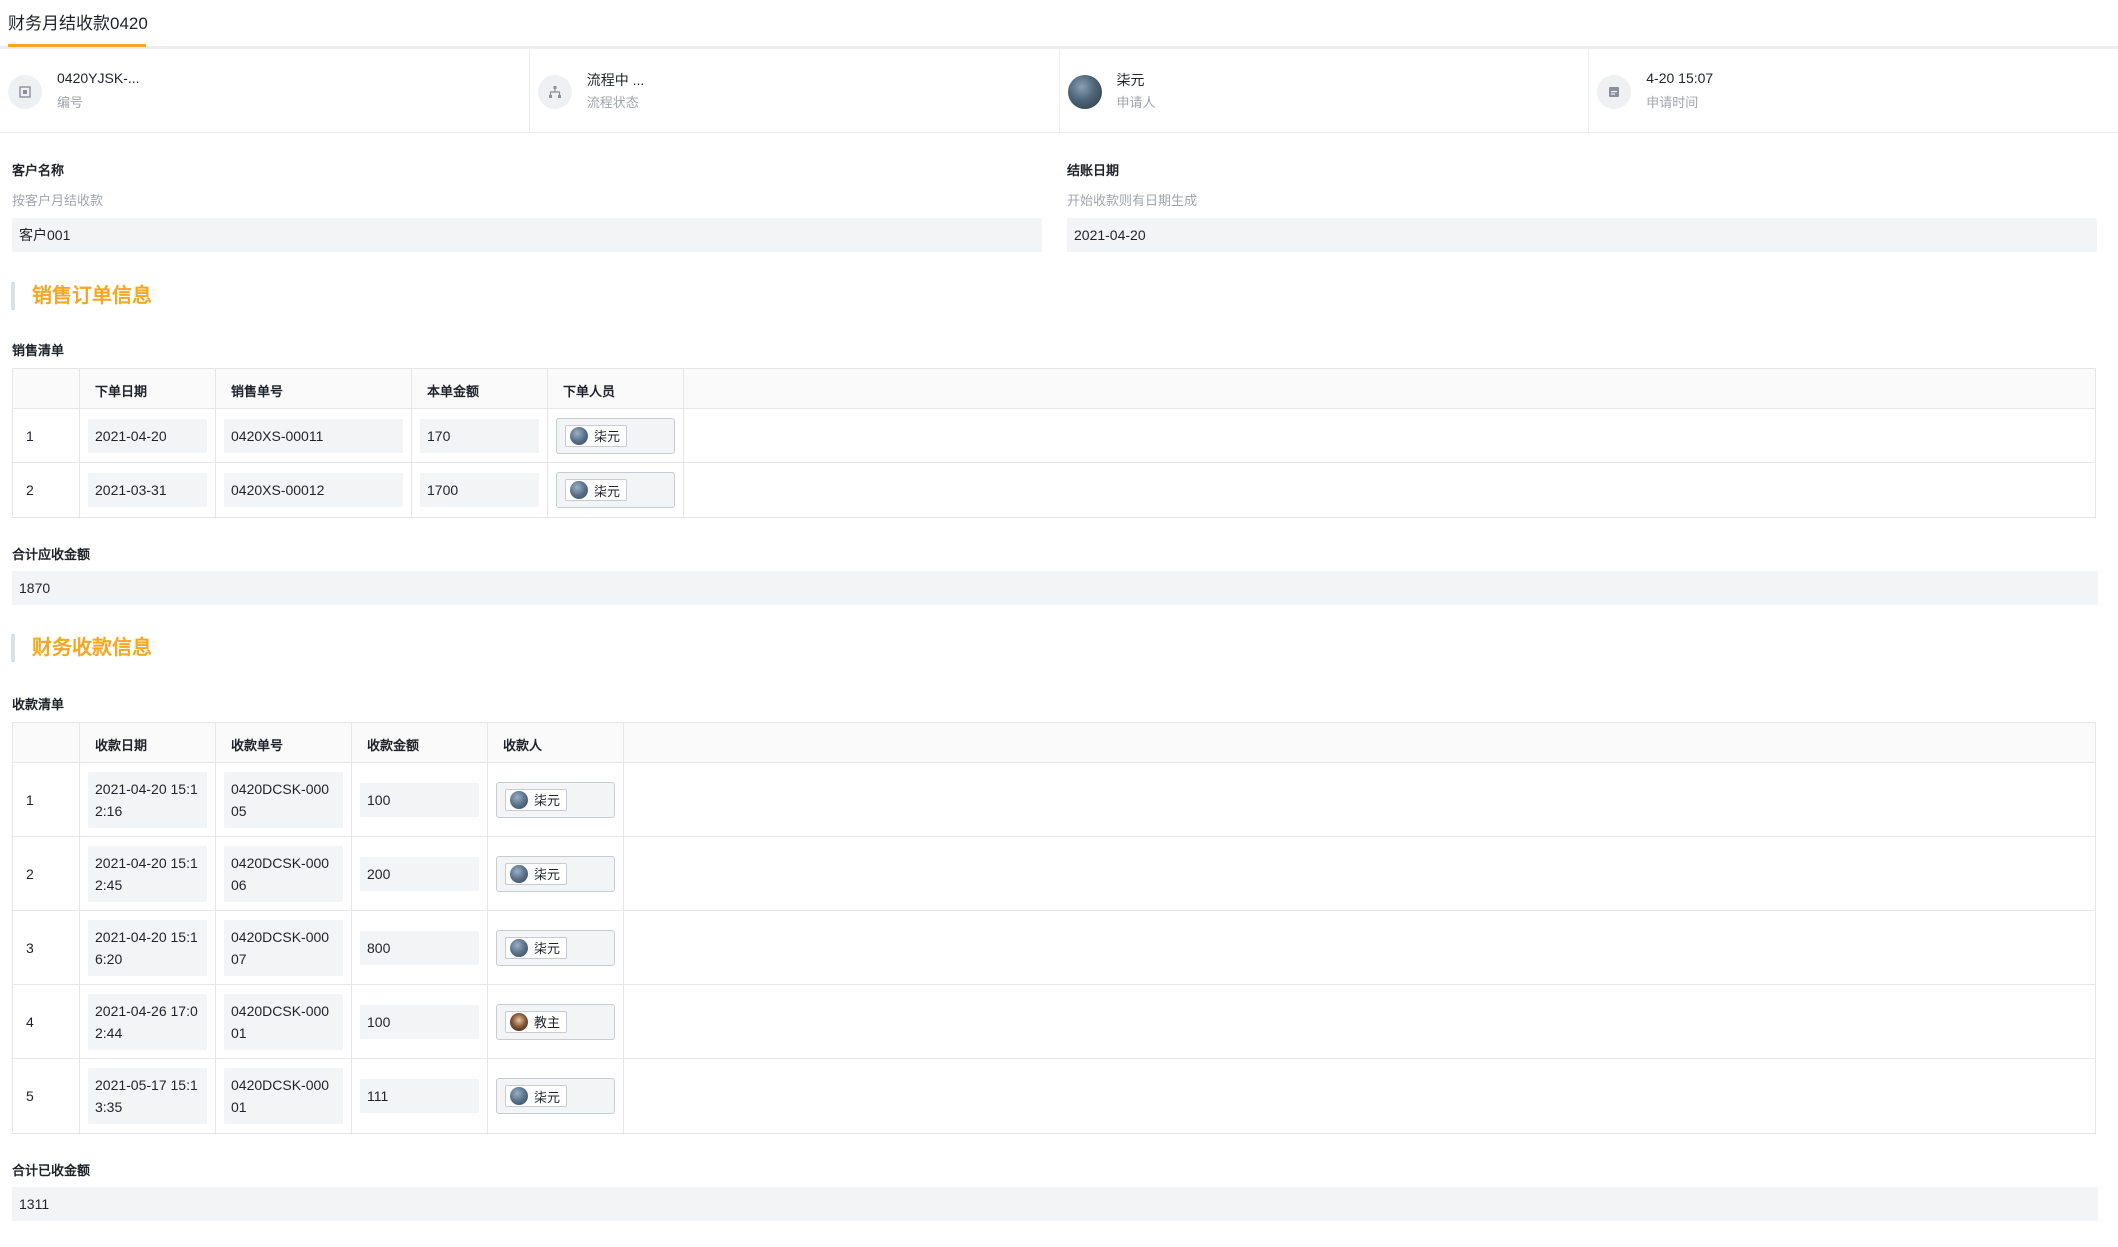  I want to click on column-header: 收款人, so click(556, 742).